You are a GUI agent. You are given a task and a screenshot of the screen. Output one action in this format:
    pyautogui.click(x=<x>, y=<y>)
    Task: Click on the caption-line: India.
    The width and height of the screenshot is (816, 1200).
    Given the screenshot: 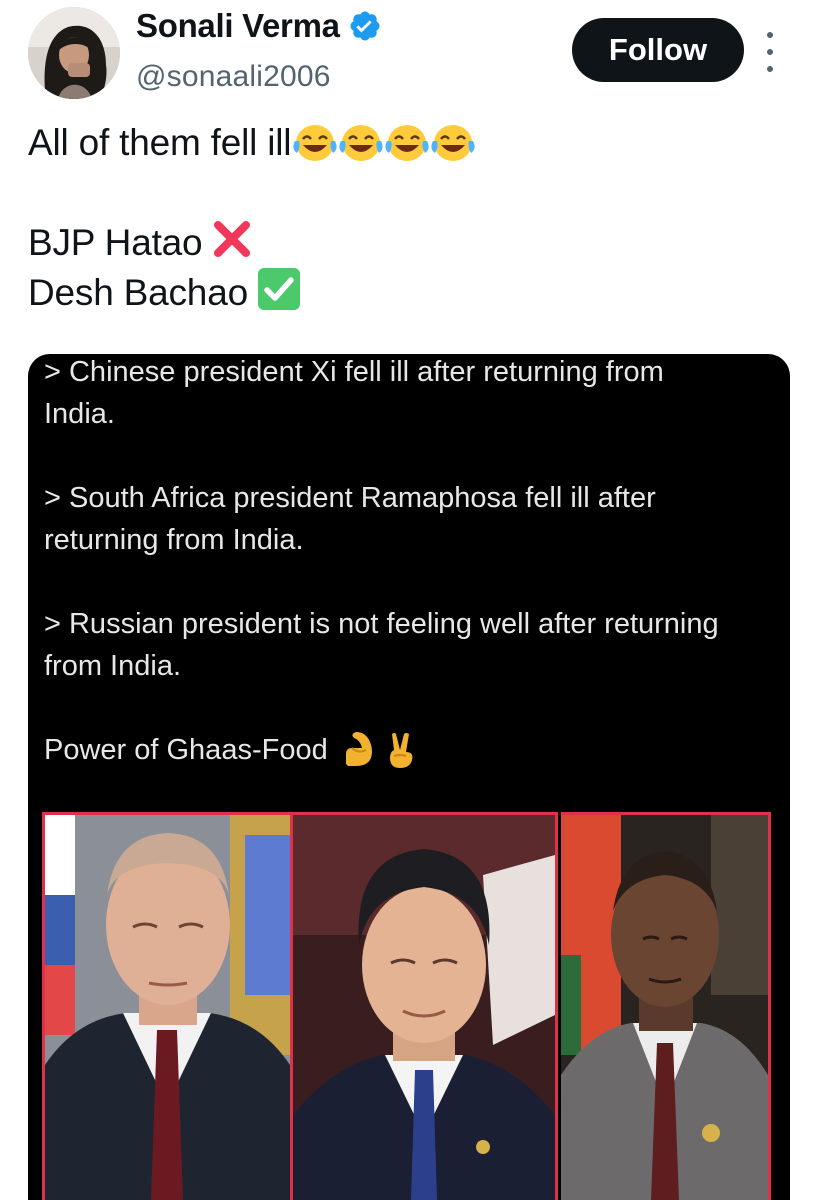 What is the action you would take?
    pyautogui.click(x=79, y=414)
    